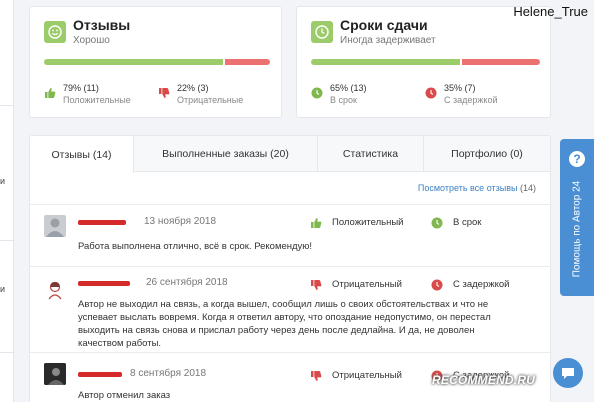 Image resolution: width=594 pixels, height=402 pixels. What do you see at coordinates (343, 100) in the screenshot?
I see `ontime-label: В срок` at bounding box center [343, 100].